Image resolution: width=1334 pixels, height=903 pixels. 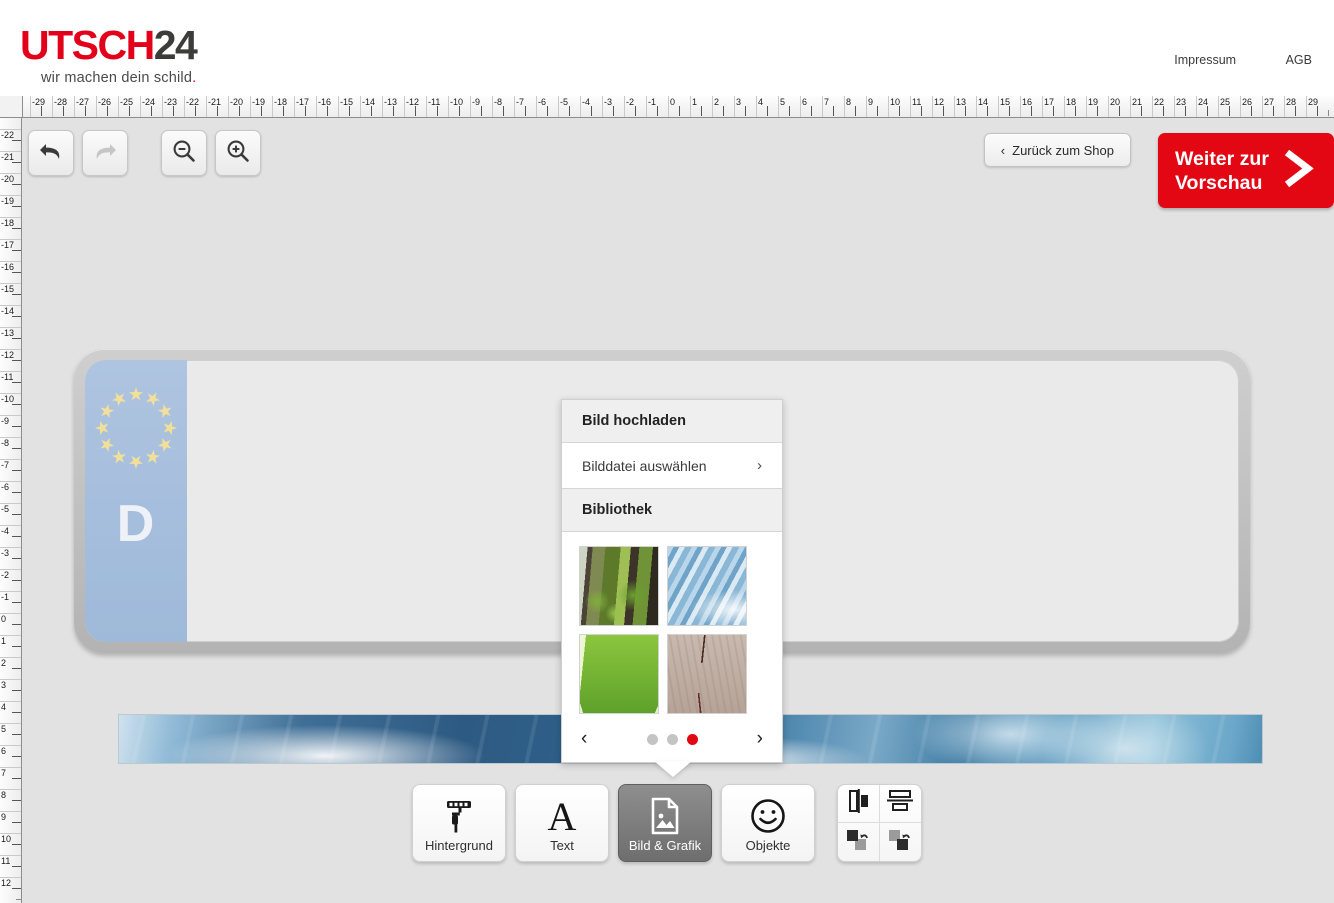 I want to click on nav-link-impressum: Impressum, so click(x=1205, y=60).